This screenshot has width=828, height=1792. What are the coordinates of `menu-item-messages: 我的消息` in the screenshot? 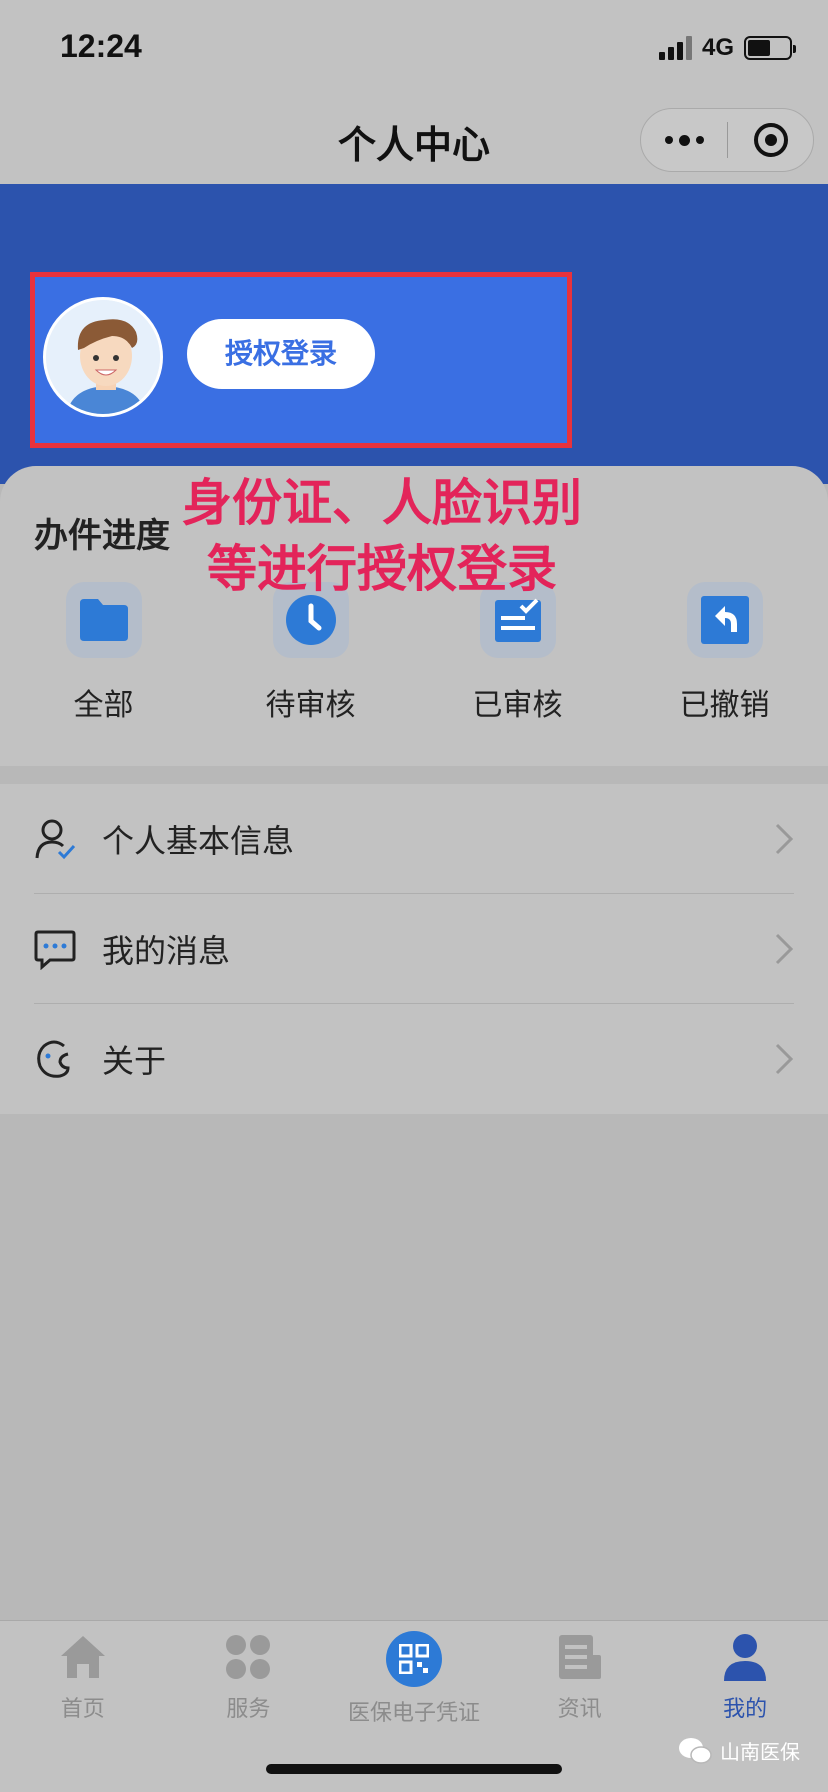 It's located at (414, 949).